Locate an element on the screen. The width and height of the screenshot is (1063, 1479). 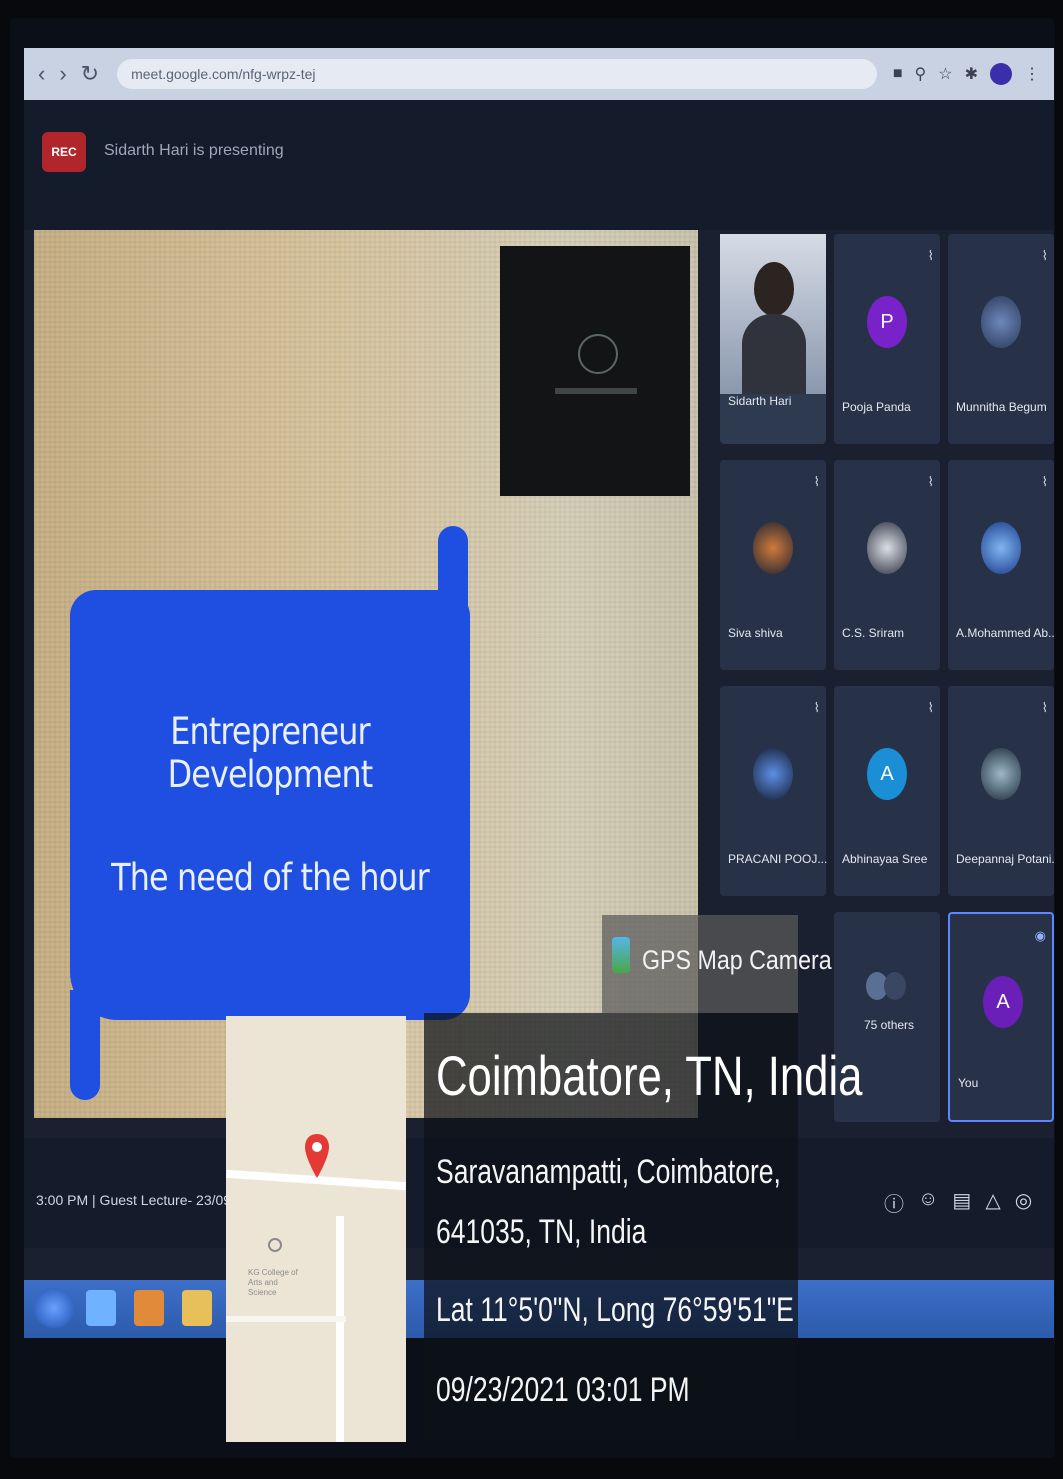
extensions-icon: ✱ is located at coordinates (971, 74).